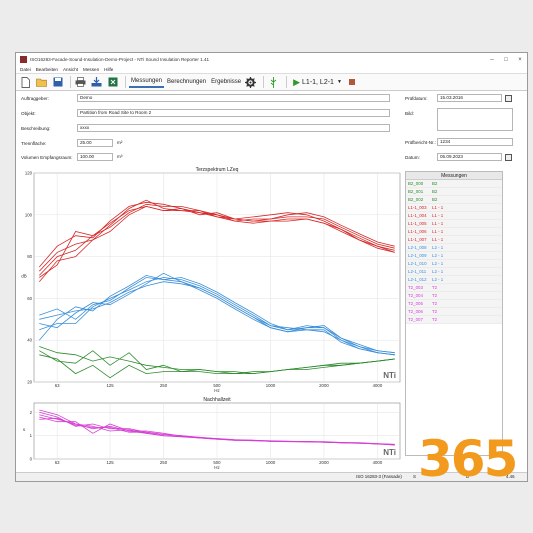 The height and width of the screenshot is (533, 533). I want to click on y-tick-label: 20, so click(29, 382).